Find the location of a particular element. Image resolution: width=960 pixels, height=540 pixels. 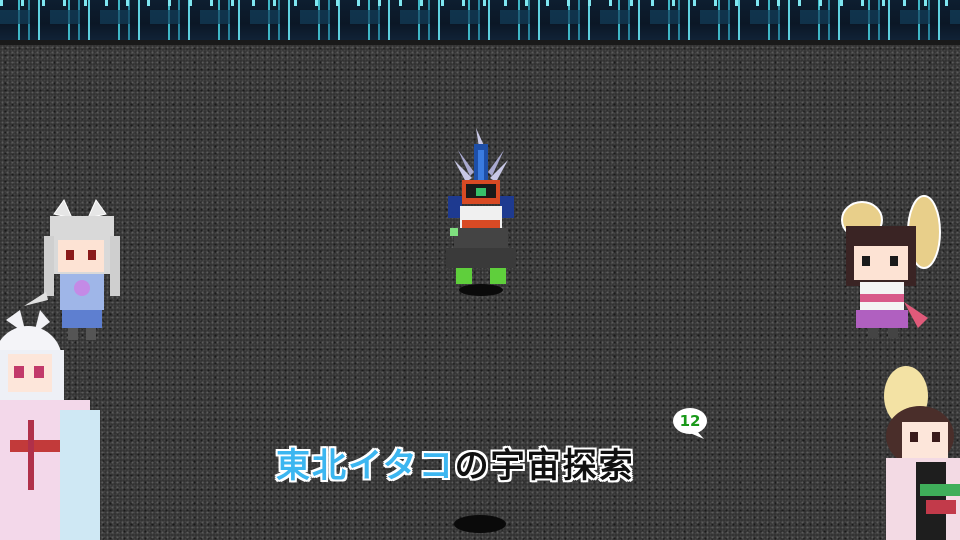

episode-number: 12 is located at coordinates (690, 421).